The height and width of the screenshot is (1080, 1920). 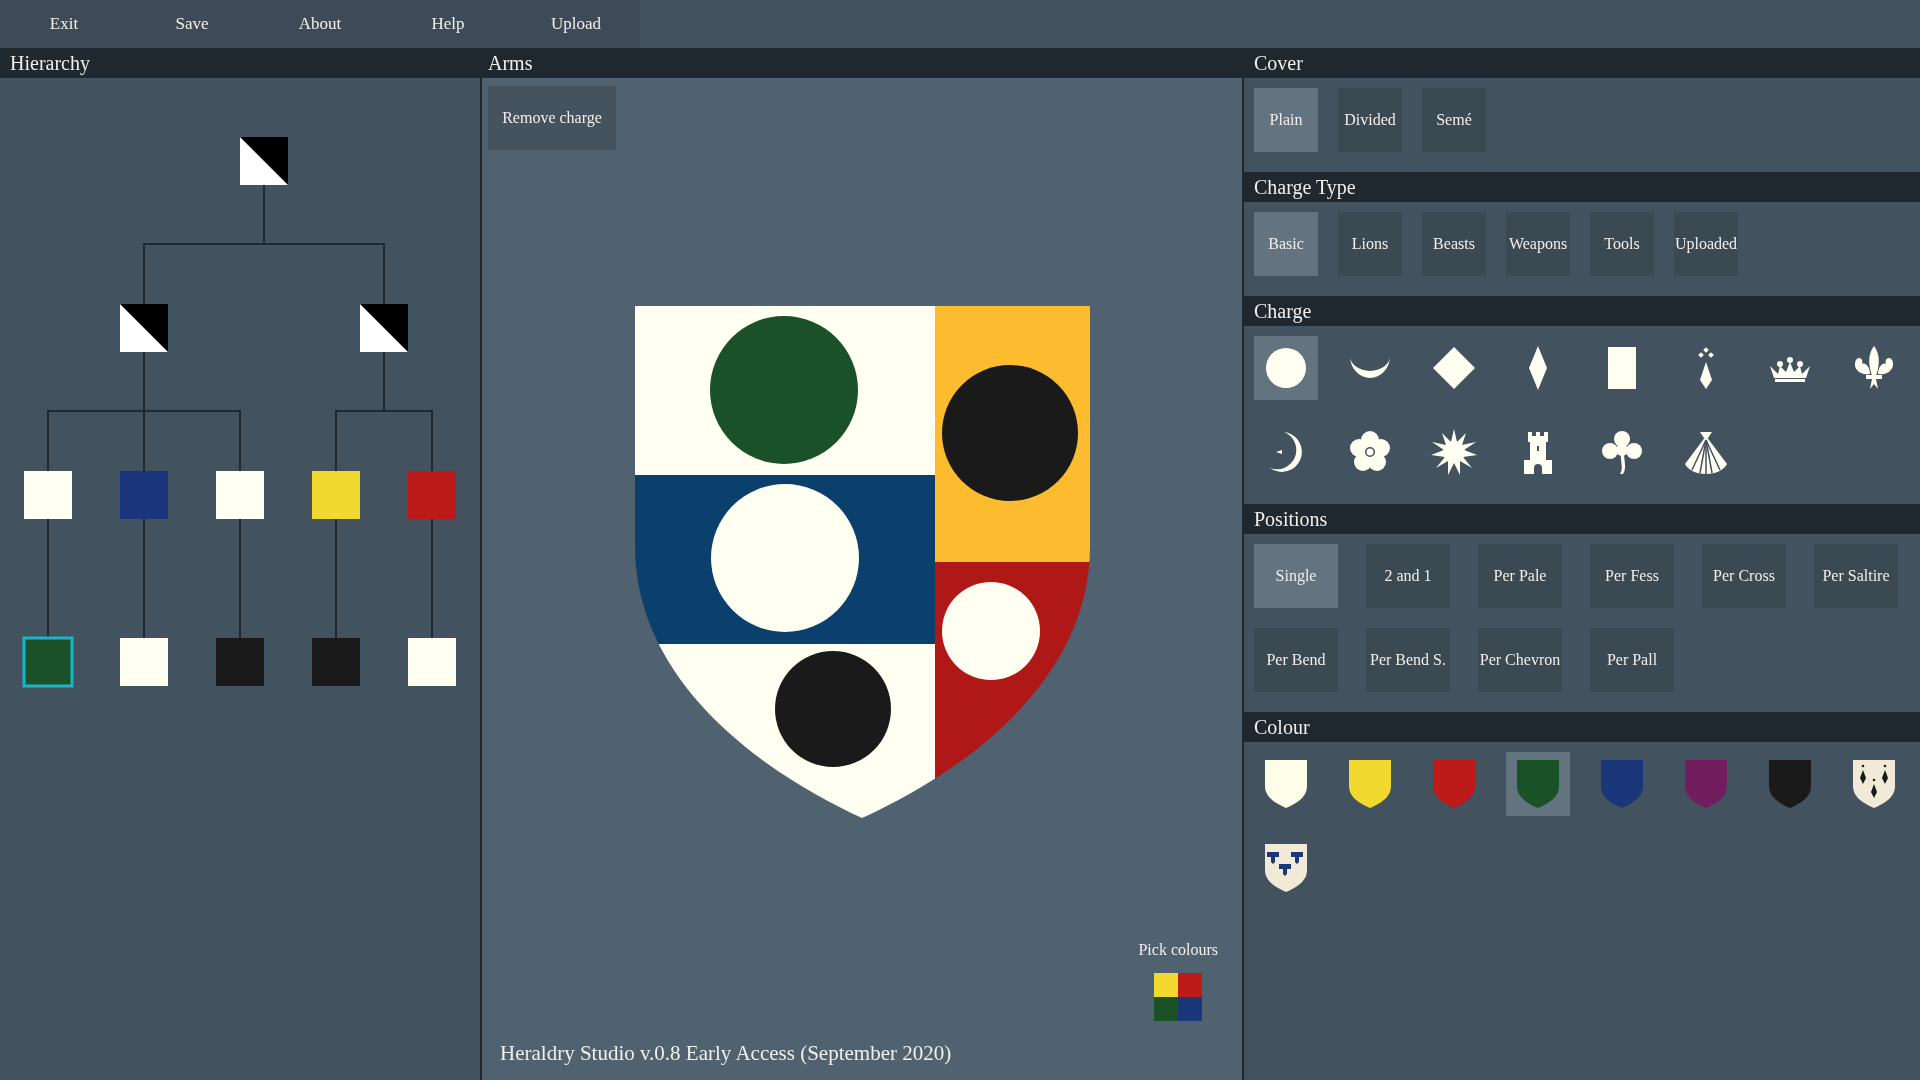 What do you see at coordinates (1296, 576) in the screenshot?
I see `position-option: Single` at bounding box center [1296, 576].